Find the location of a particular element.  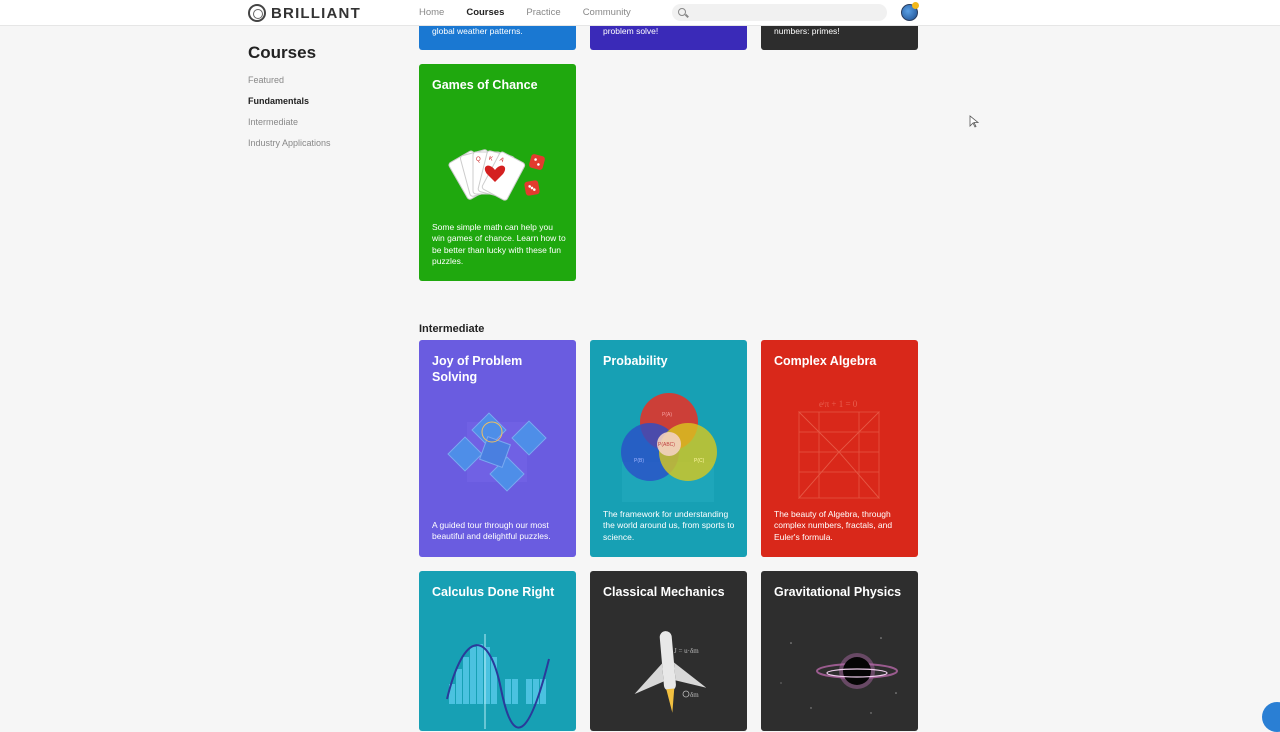

card-desc: problem solve! is located at coordinates (631, 31).